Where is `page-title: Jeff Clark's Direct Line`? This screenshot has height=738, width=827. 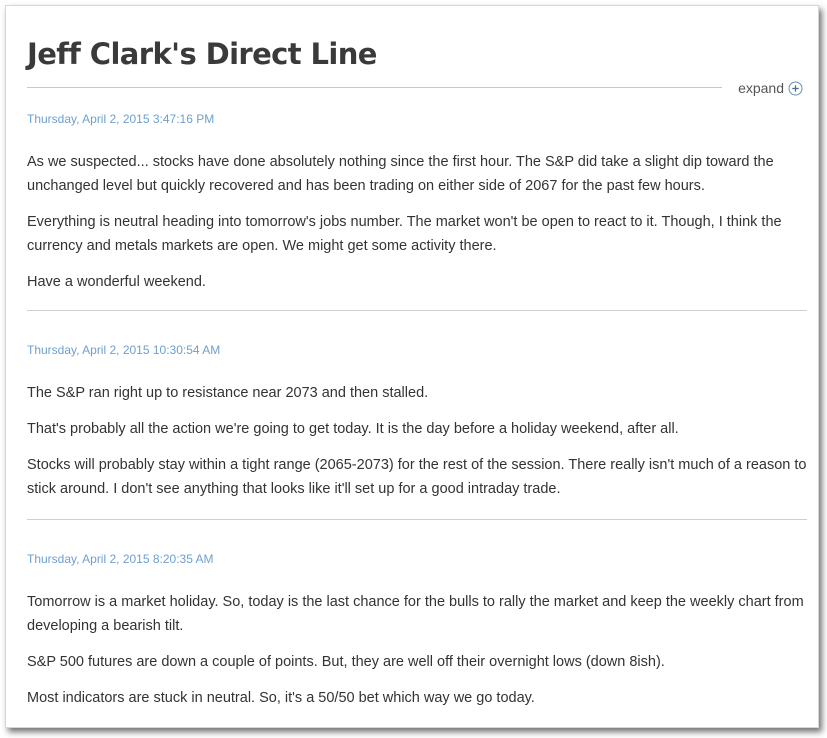
page-title: Jeff Clark's Direct Line is located at coordinates (202, 54).